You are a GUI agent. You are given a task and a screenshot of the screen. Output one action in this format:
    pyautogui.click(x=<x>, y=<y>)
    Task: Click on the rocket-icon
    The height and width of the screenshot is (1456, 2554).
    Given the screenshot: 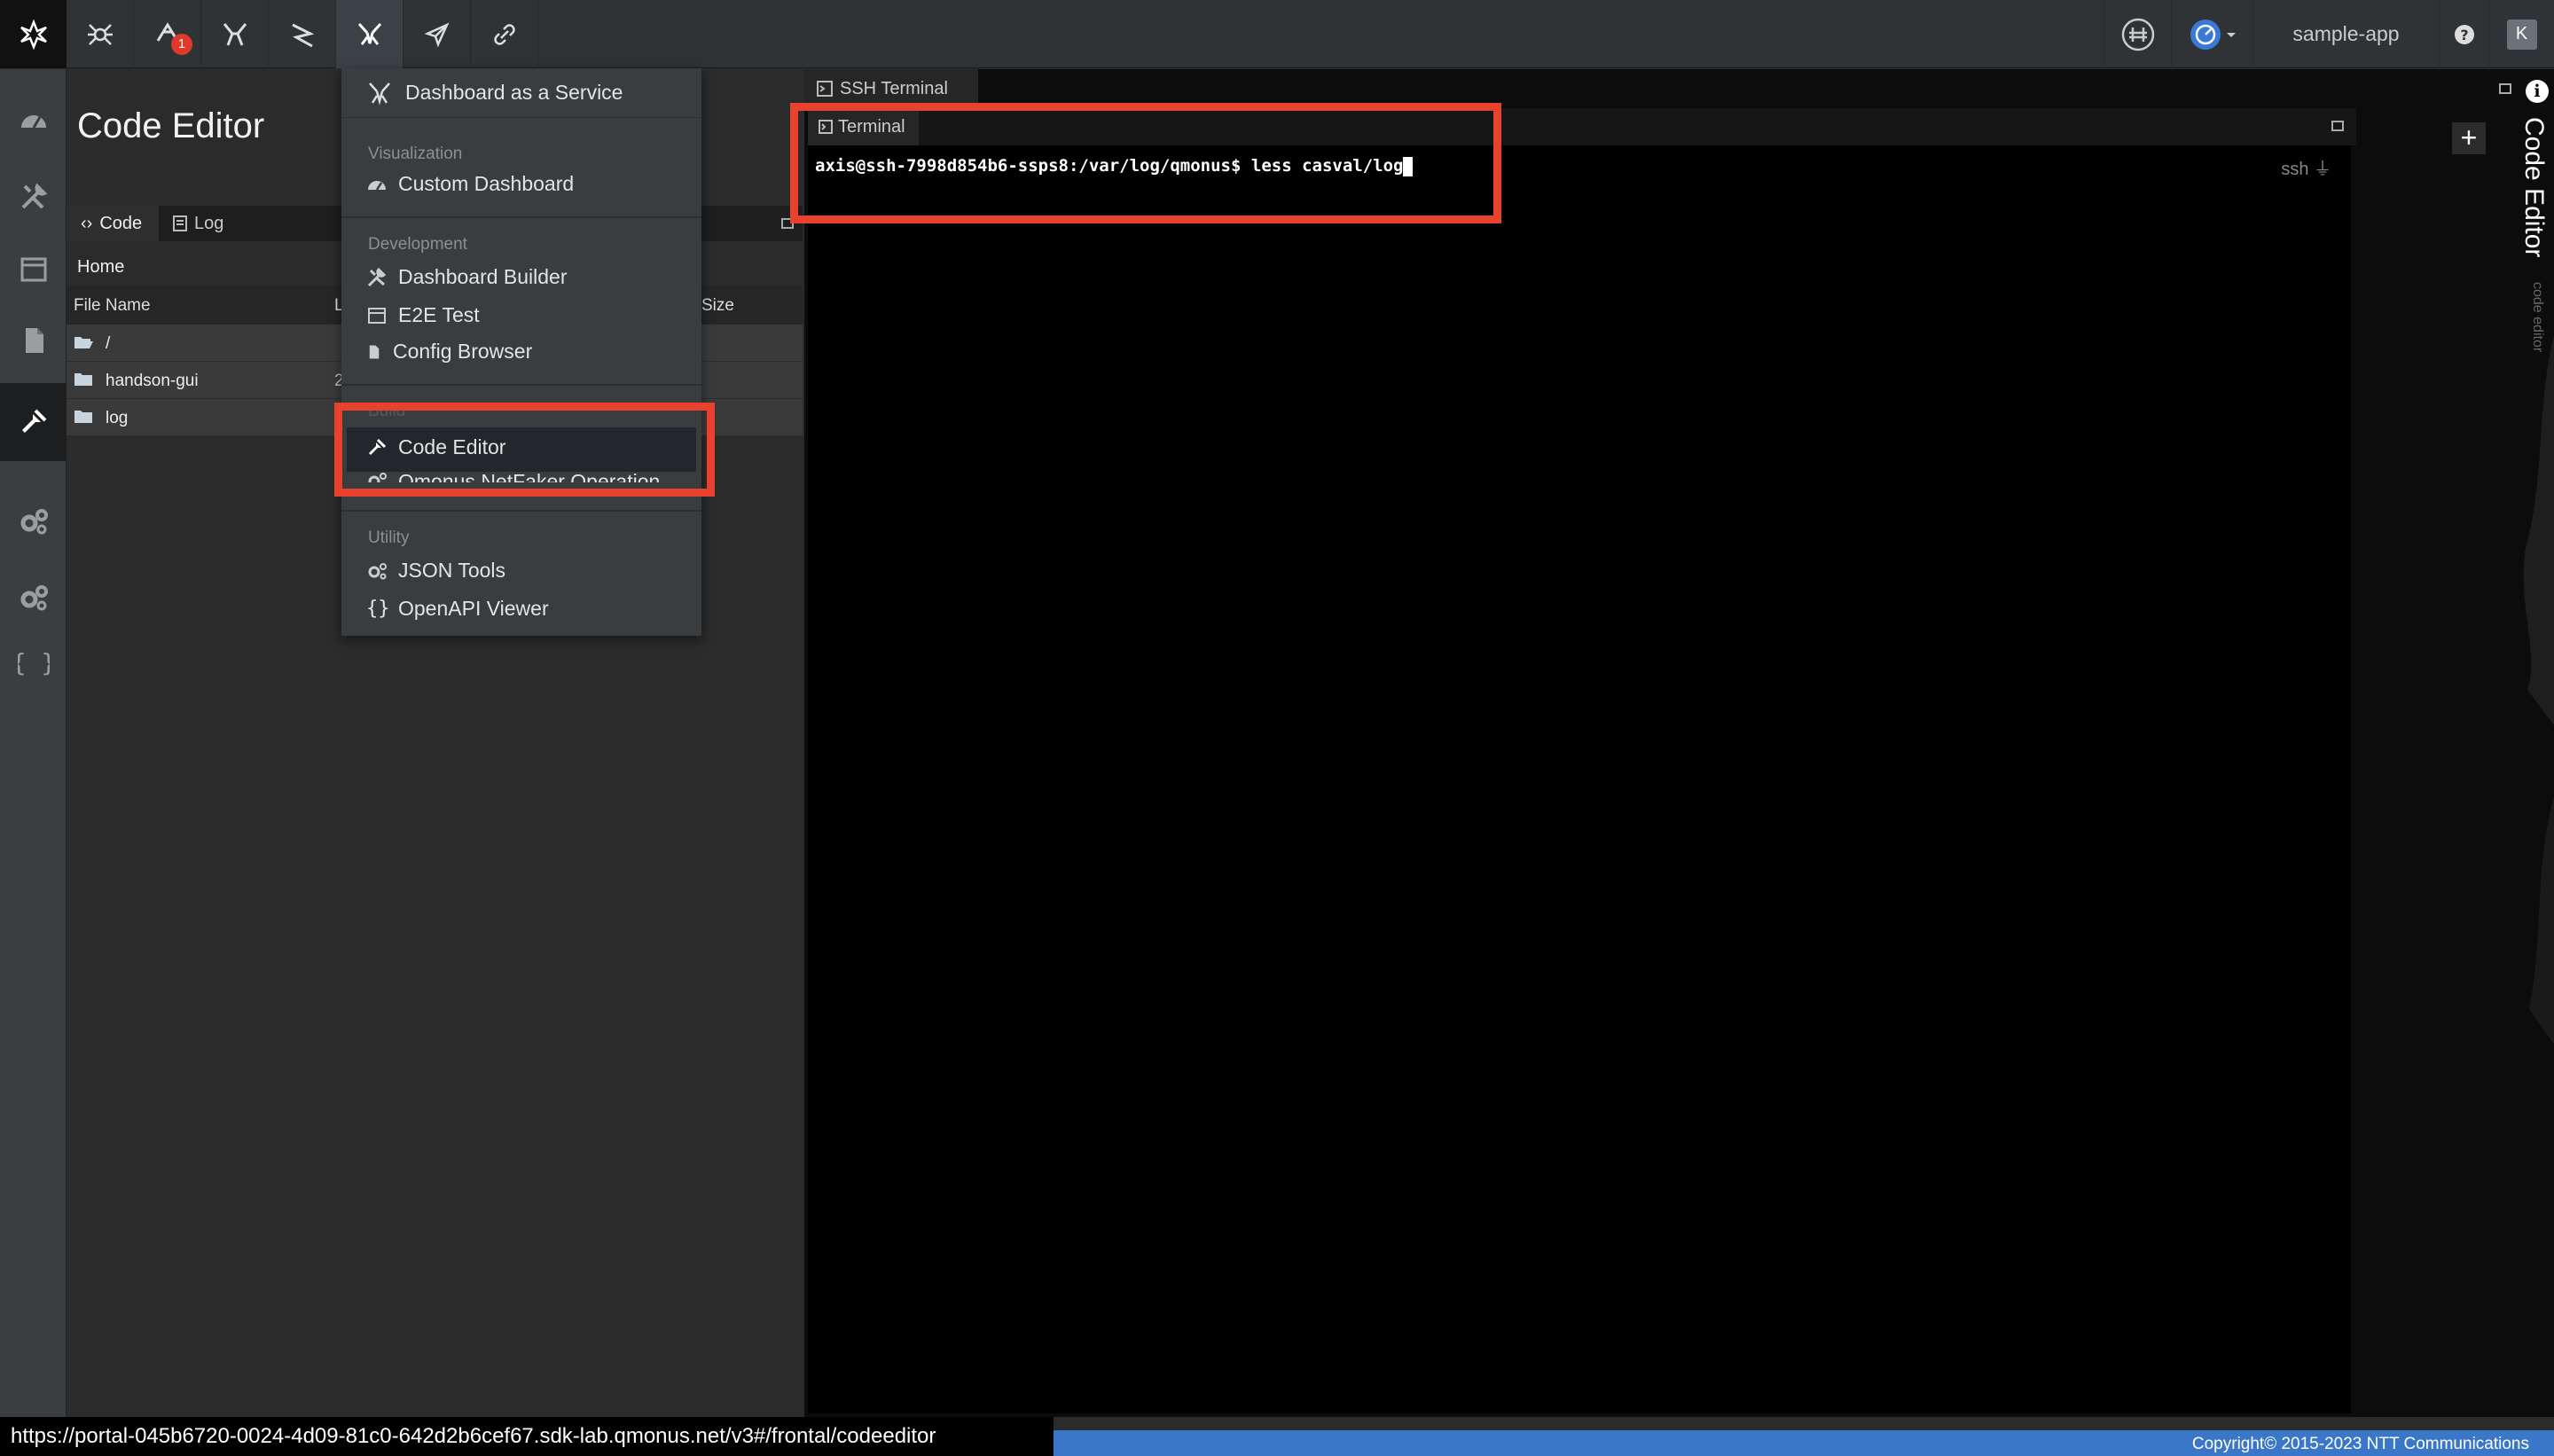 What is the action you would take?
    pyautogui.click(x=437, y=34)
    